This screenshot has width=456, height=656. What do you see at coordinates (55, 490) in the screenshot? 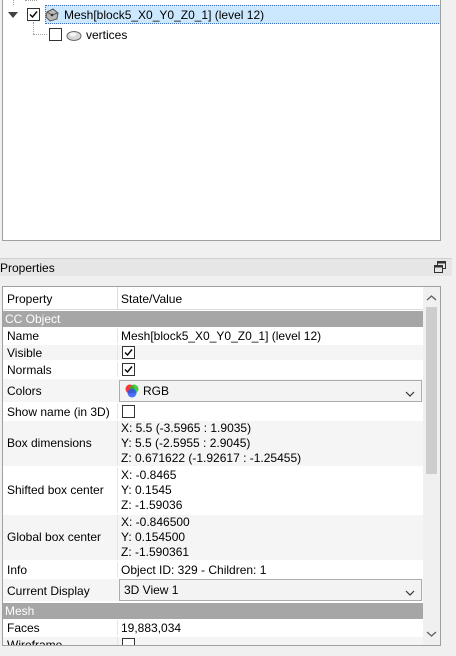
I see `property-key: Shifted box center` at bounding box center [55, 490].